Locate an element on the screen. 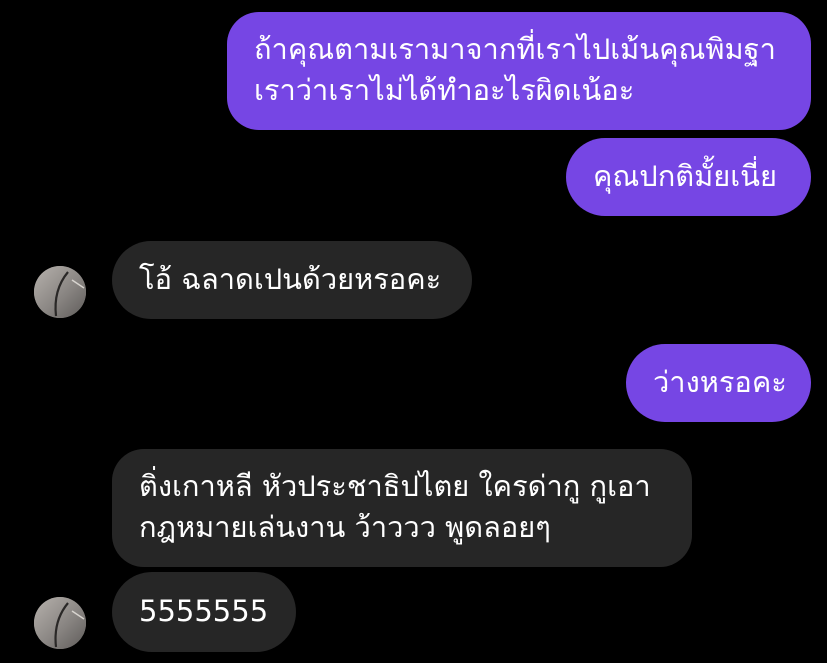 The width and height of the screenshot is (827, 663). message-text-line: เราว่าเราไม่ได้ทำอะไรผิดเน้อะ is located at coordinates (444, 90).